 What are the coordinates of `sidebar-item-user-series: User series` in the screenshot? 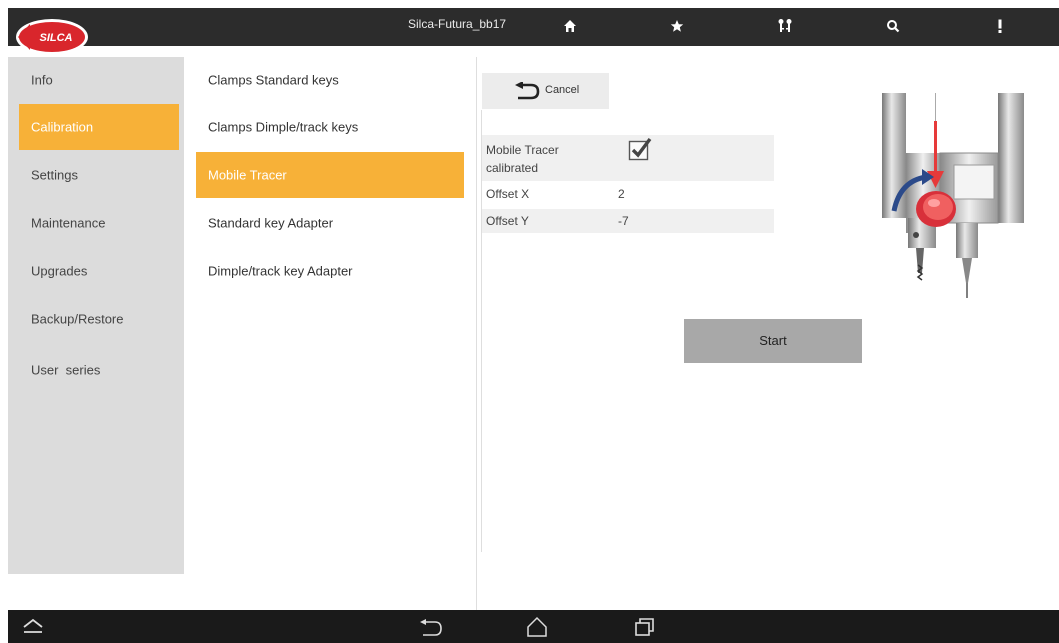 It's located at (99, 370).